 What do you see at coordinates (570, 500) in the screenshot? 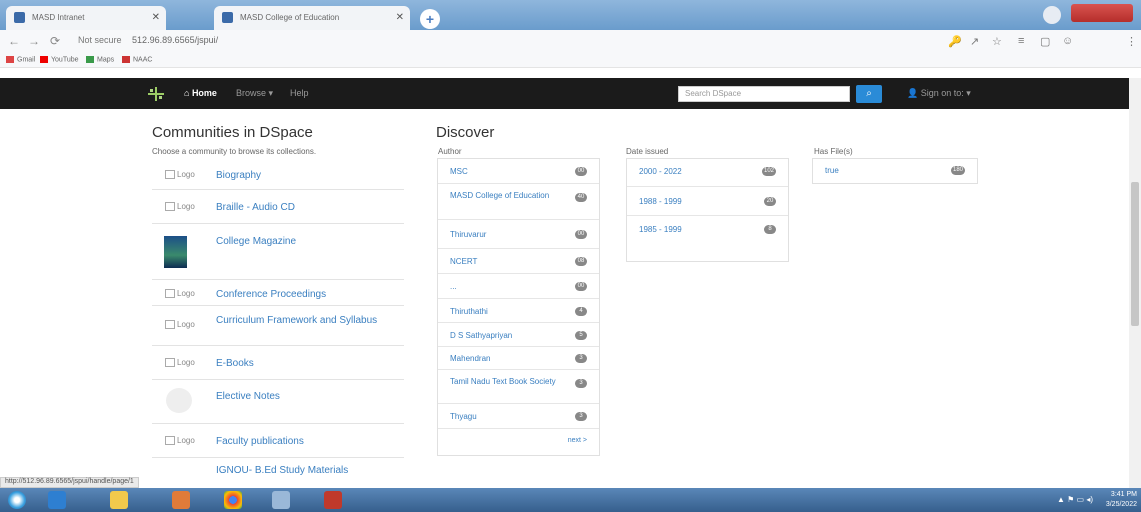
I see `windows-taskbar: ▲ ⚑ ▭ ◂) 3:41 PM 3/25/2022` at bounding box center [570, 500].